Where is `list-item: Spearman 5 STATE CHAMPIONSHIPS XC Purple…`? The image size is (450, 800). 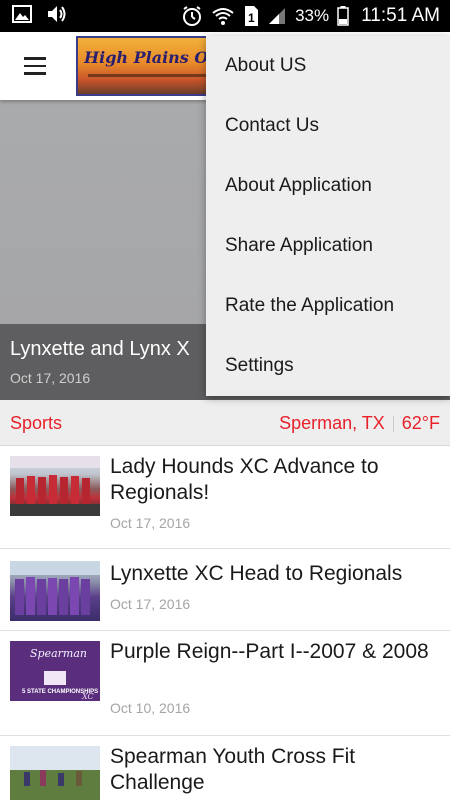 list-item: Spearman 5 STATE CHAMPIONSHIPS XC Purple… is located at coordinates (225, 683).